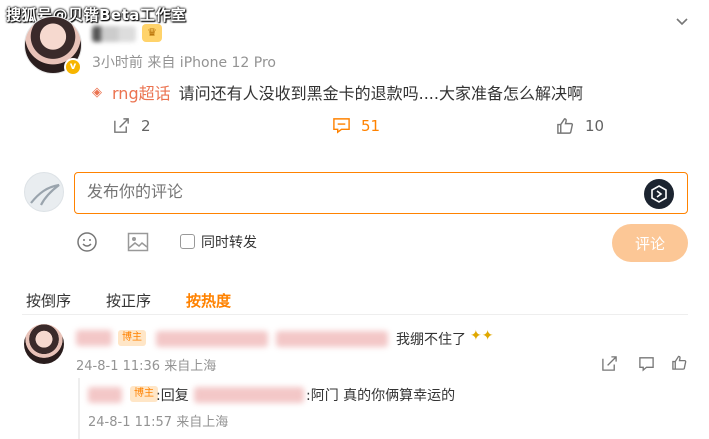 This screenshot has height=439, width=709. I want to click on avatar-placeholder-icon, so click(45, 194).